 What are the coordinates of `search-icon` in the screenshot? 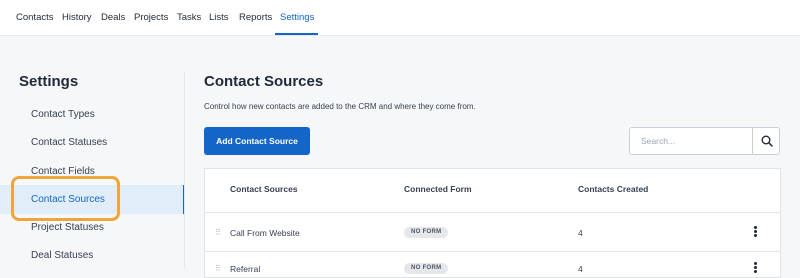 It's located at (767, 141).